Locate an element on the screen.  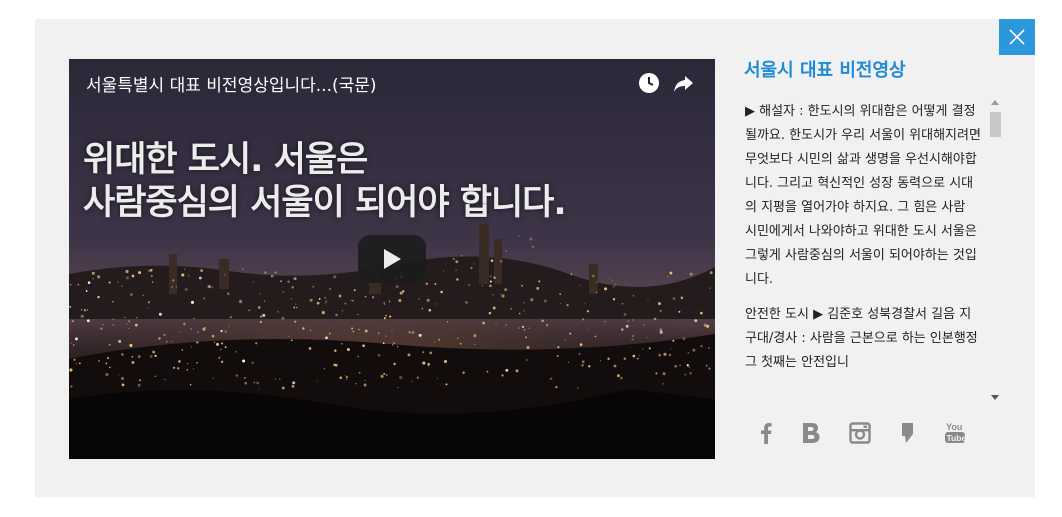
play-icon is located at coordinates (392, 259).